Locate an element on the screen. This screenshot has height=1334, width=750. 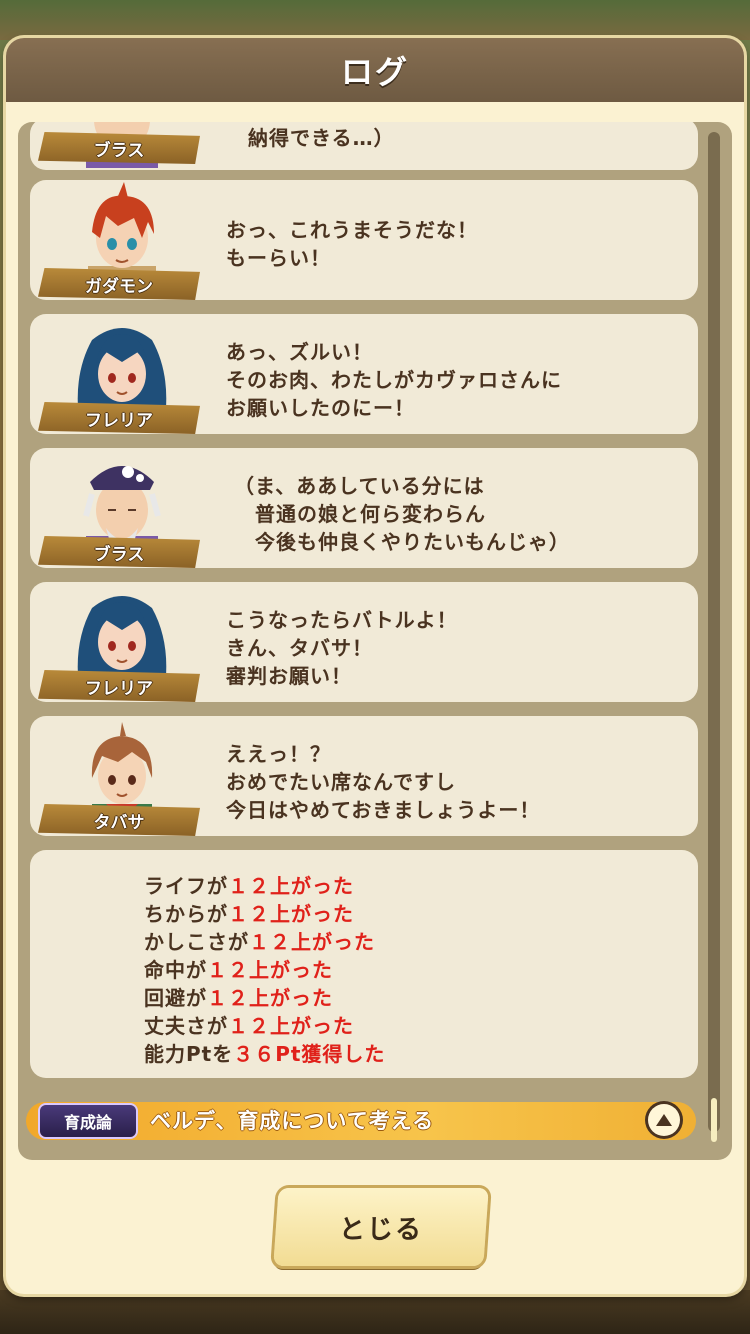
dialog-header: ログ is located at coordinates (375, 70).